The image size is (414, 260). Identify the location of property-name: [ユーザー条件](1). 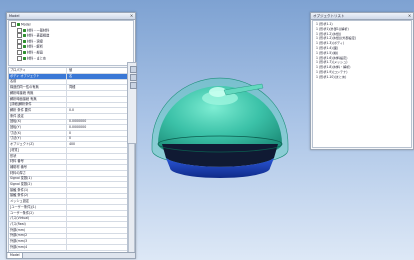
(38, 207).